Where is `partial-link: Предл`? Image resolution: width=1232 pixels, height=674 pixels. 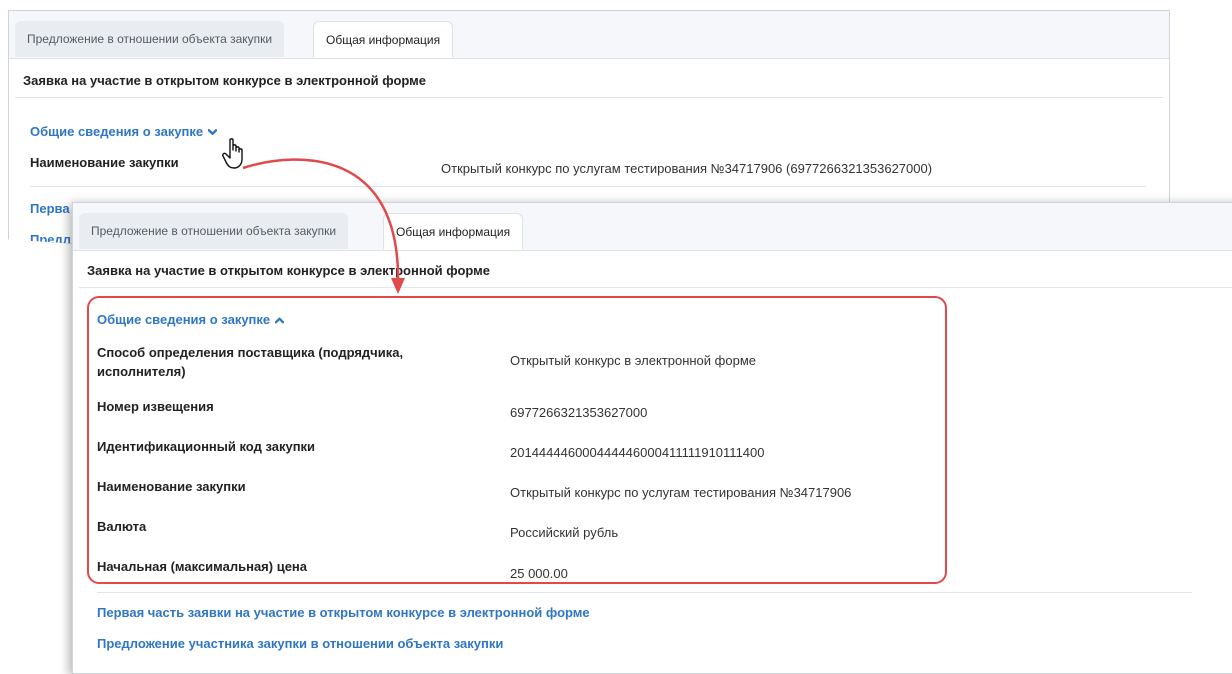 partial-link: Предл is located at coordinates (50, 238).